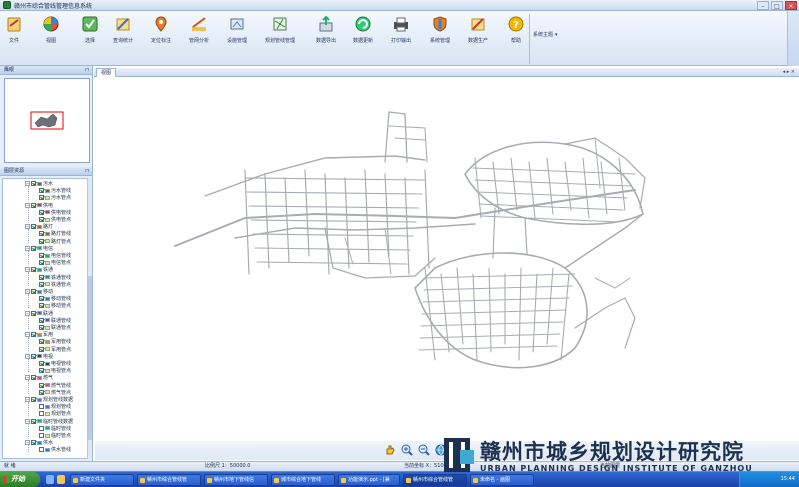 This screenshot has height=487, width=799. What do you see at coordinates (390, 450) in the screenshot?
I see `pan-hand-icon` at bounding box center [390, 450].